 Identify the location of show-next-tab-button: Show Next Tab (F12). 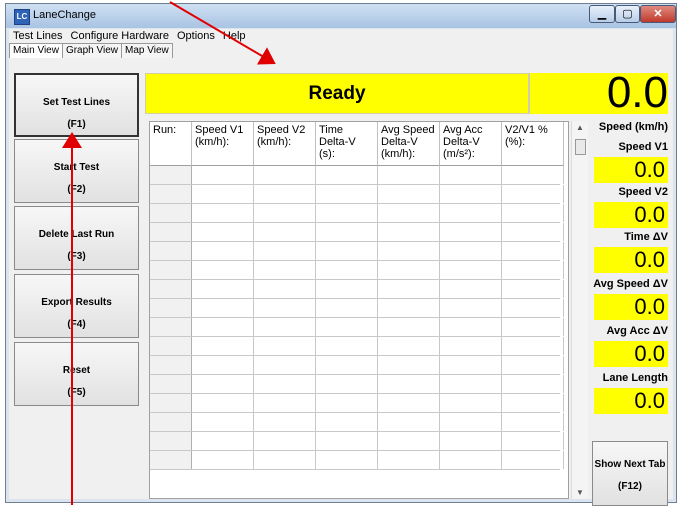
(630, 473).